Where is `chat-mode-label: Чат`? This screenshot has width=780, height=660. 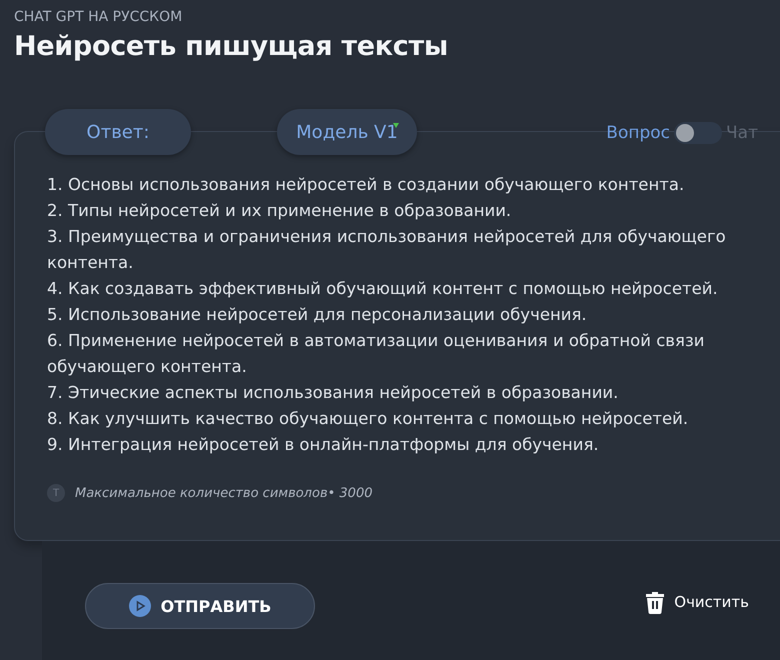
chat-mode-label: Чат is located at coordinates (742, 133).